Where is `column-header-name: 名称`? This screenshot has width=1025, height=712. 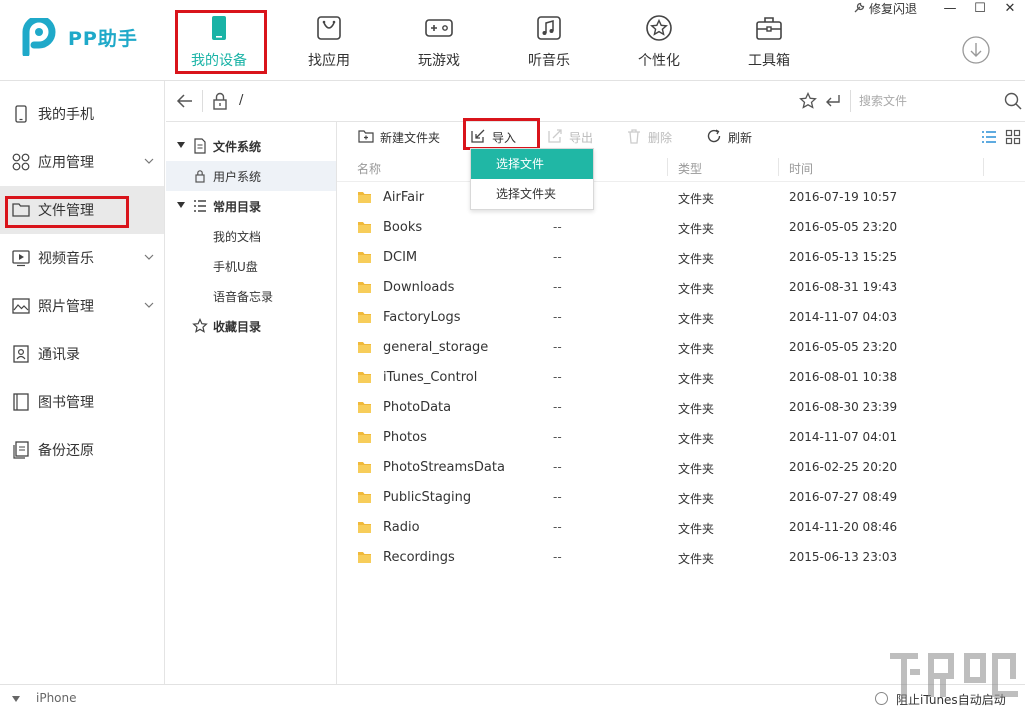
column-header-name: 名称 is located at coordinates (369, 168).